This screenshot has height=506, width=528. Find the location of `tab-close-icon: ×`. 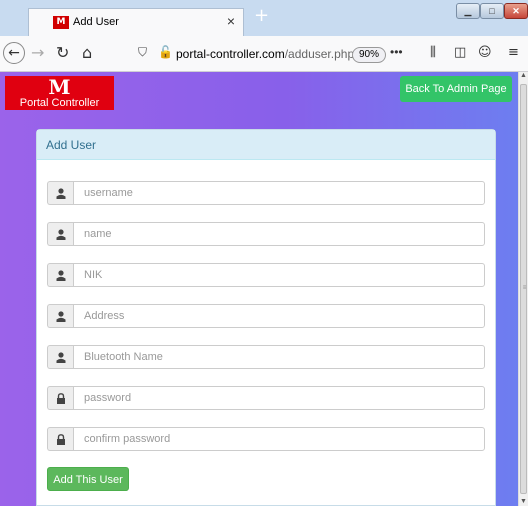

tab-close-icon: × is located at coordinates (231, 21).